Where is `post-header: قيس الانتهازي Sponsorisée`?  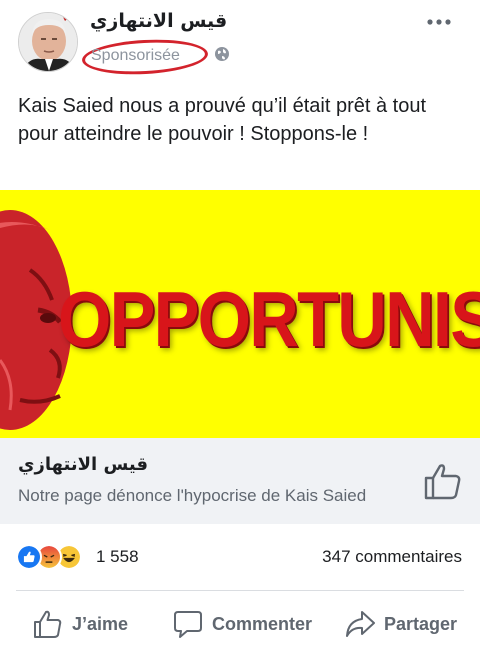 post-header: قيس الانتهازي Sponsorisée is located at coordinates (240, 40).